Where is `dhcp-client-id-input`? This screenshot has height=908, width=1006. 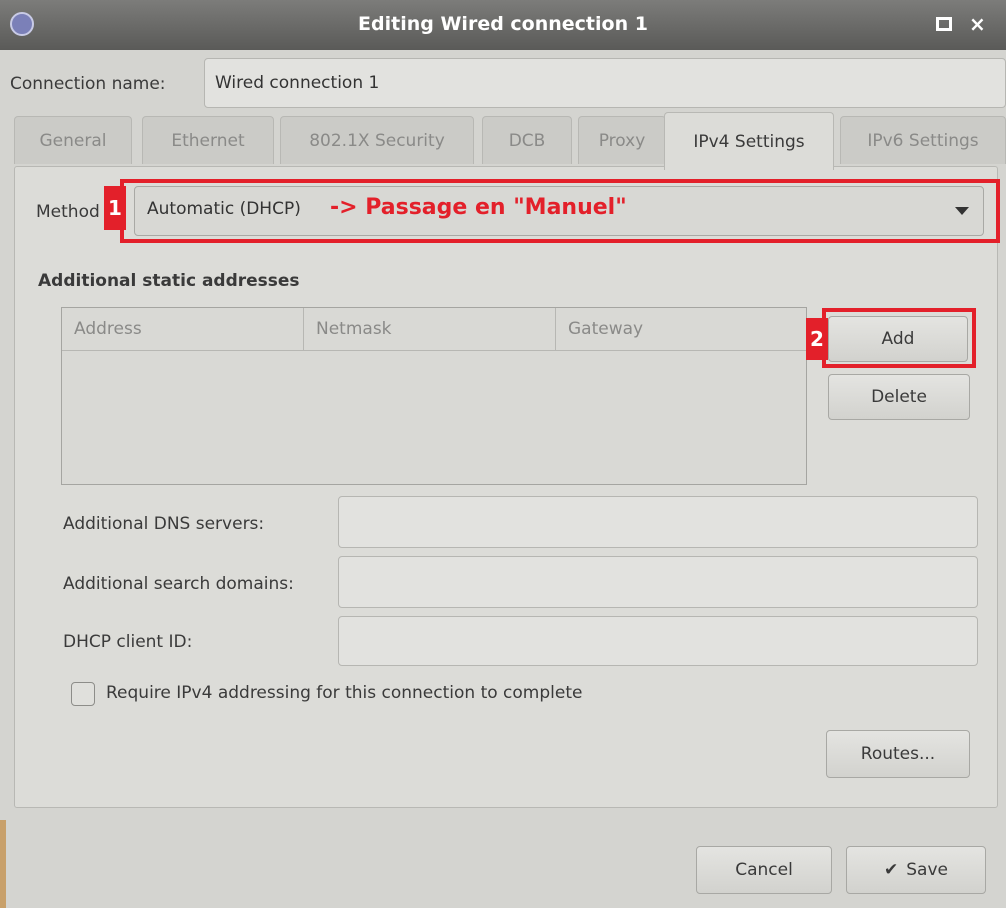
dhcp-client-id-input is located at coordinates (658, 641).